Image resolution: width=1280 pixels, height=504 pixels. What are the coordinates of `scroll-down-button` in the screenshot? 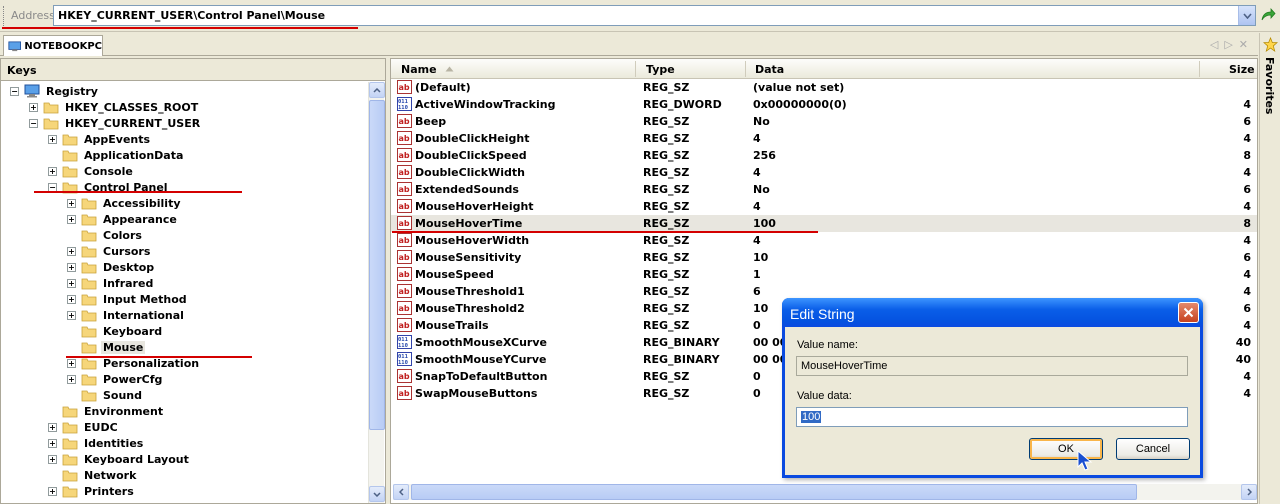 It's located at (377, 494).